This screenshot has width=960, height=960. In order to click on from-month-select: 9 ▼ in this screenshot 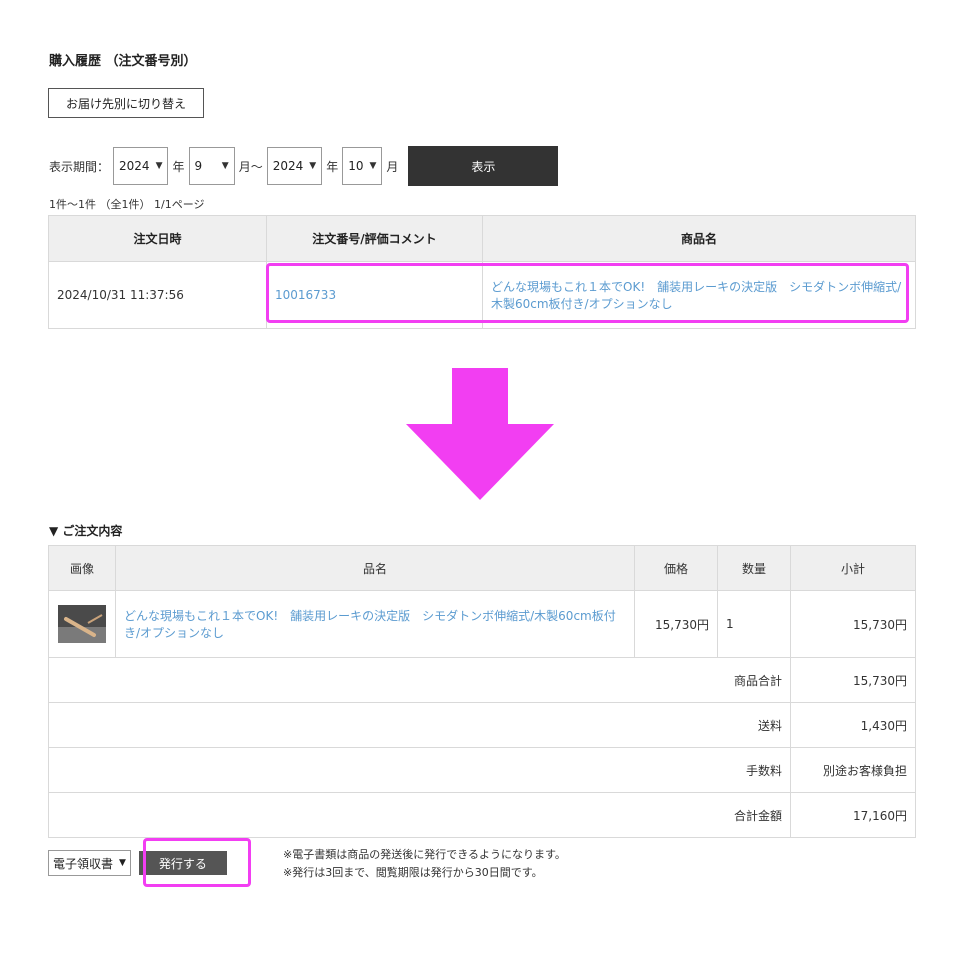, I will do `click(211, 166)`.